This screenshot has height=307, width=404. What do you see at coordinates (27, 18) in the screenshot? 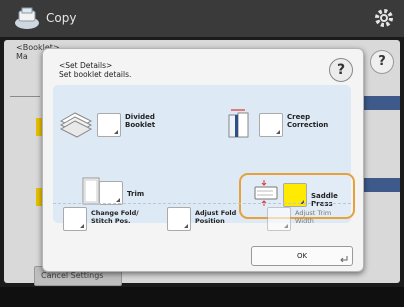
I see `copy-app-icon` at bounding box center [27, 18].